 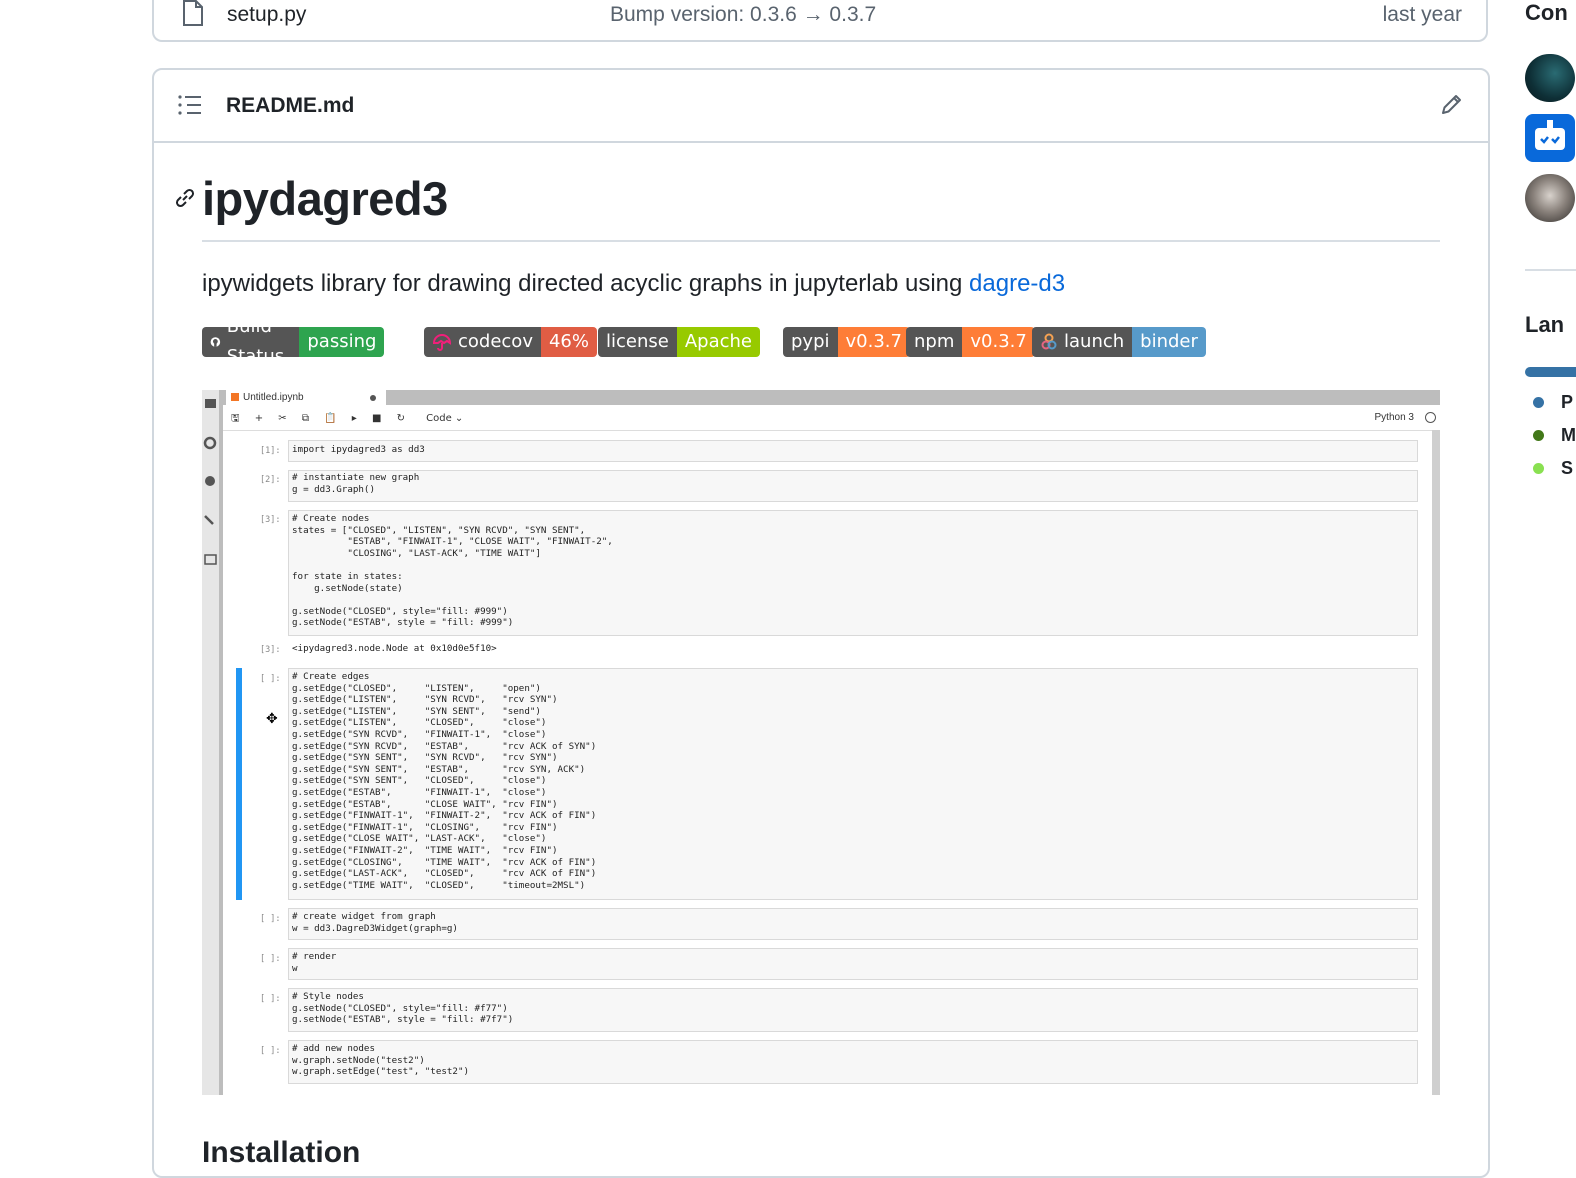 I want to click on binder-logo-icon, so click(x=1049, y=341).